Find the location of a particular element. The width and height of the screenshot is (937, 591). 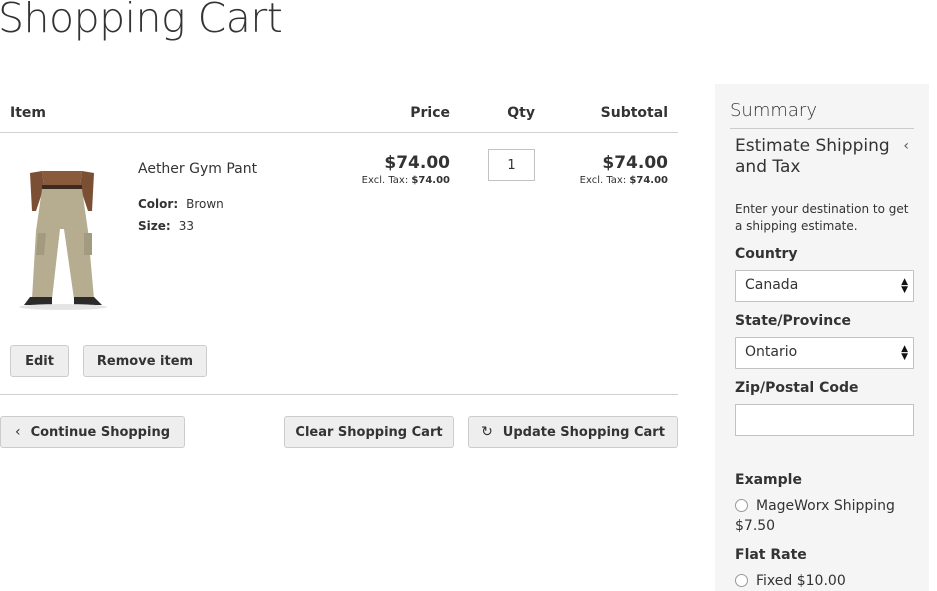

remove-item-button: Remove item is located at coordinates (145, 361).